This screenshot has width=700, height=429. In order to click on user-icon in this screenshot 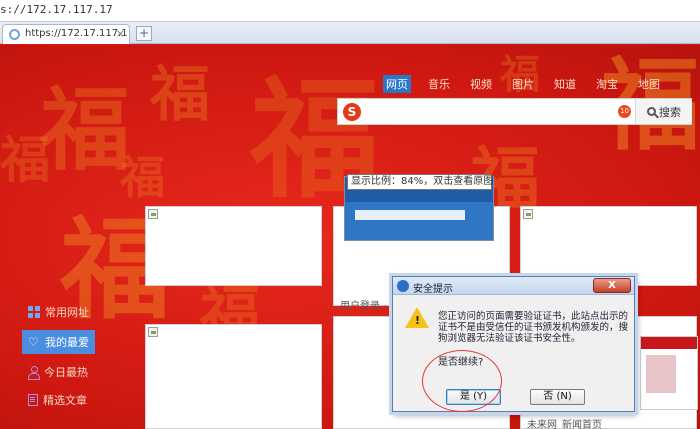, I will do `click(34, 373)`.